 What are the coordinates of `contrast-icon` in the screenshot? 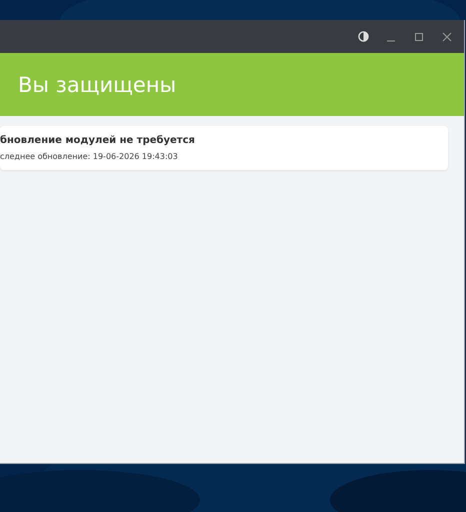 It's located at (363, 36).